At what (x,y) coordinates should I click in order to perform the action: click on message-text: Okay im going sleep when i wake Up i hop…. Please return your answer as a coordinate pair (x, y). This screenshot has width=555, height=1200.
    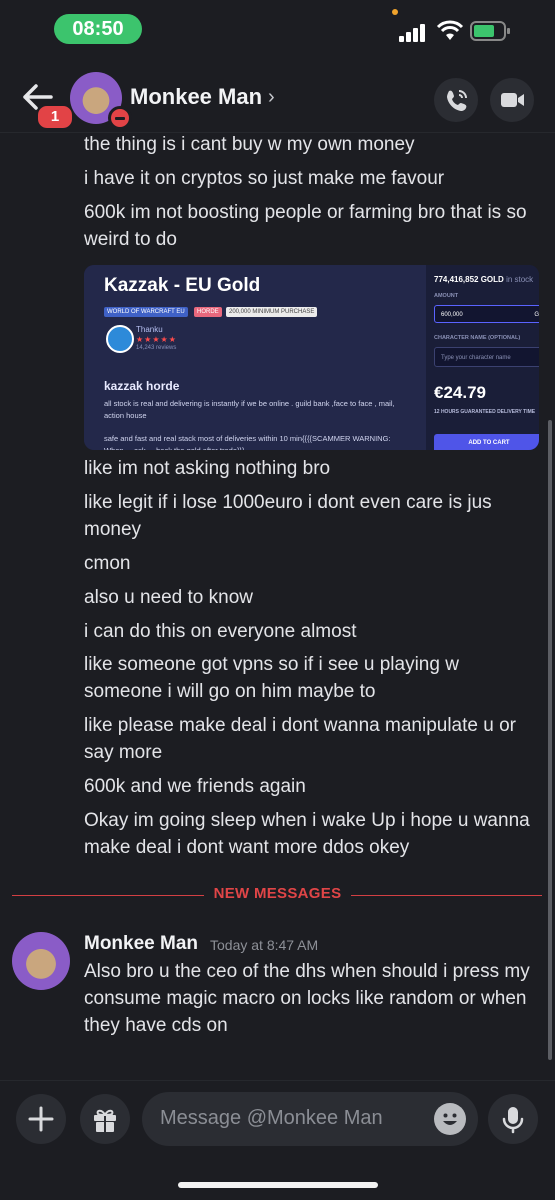
    Looking at the image, I should click on (307, 834).